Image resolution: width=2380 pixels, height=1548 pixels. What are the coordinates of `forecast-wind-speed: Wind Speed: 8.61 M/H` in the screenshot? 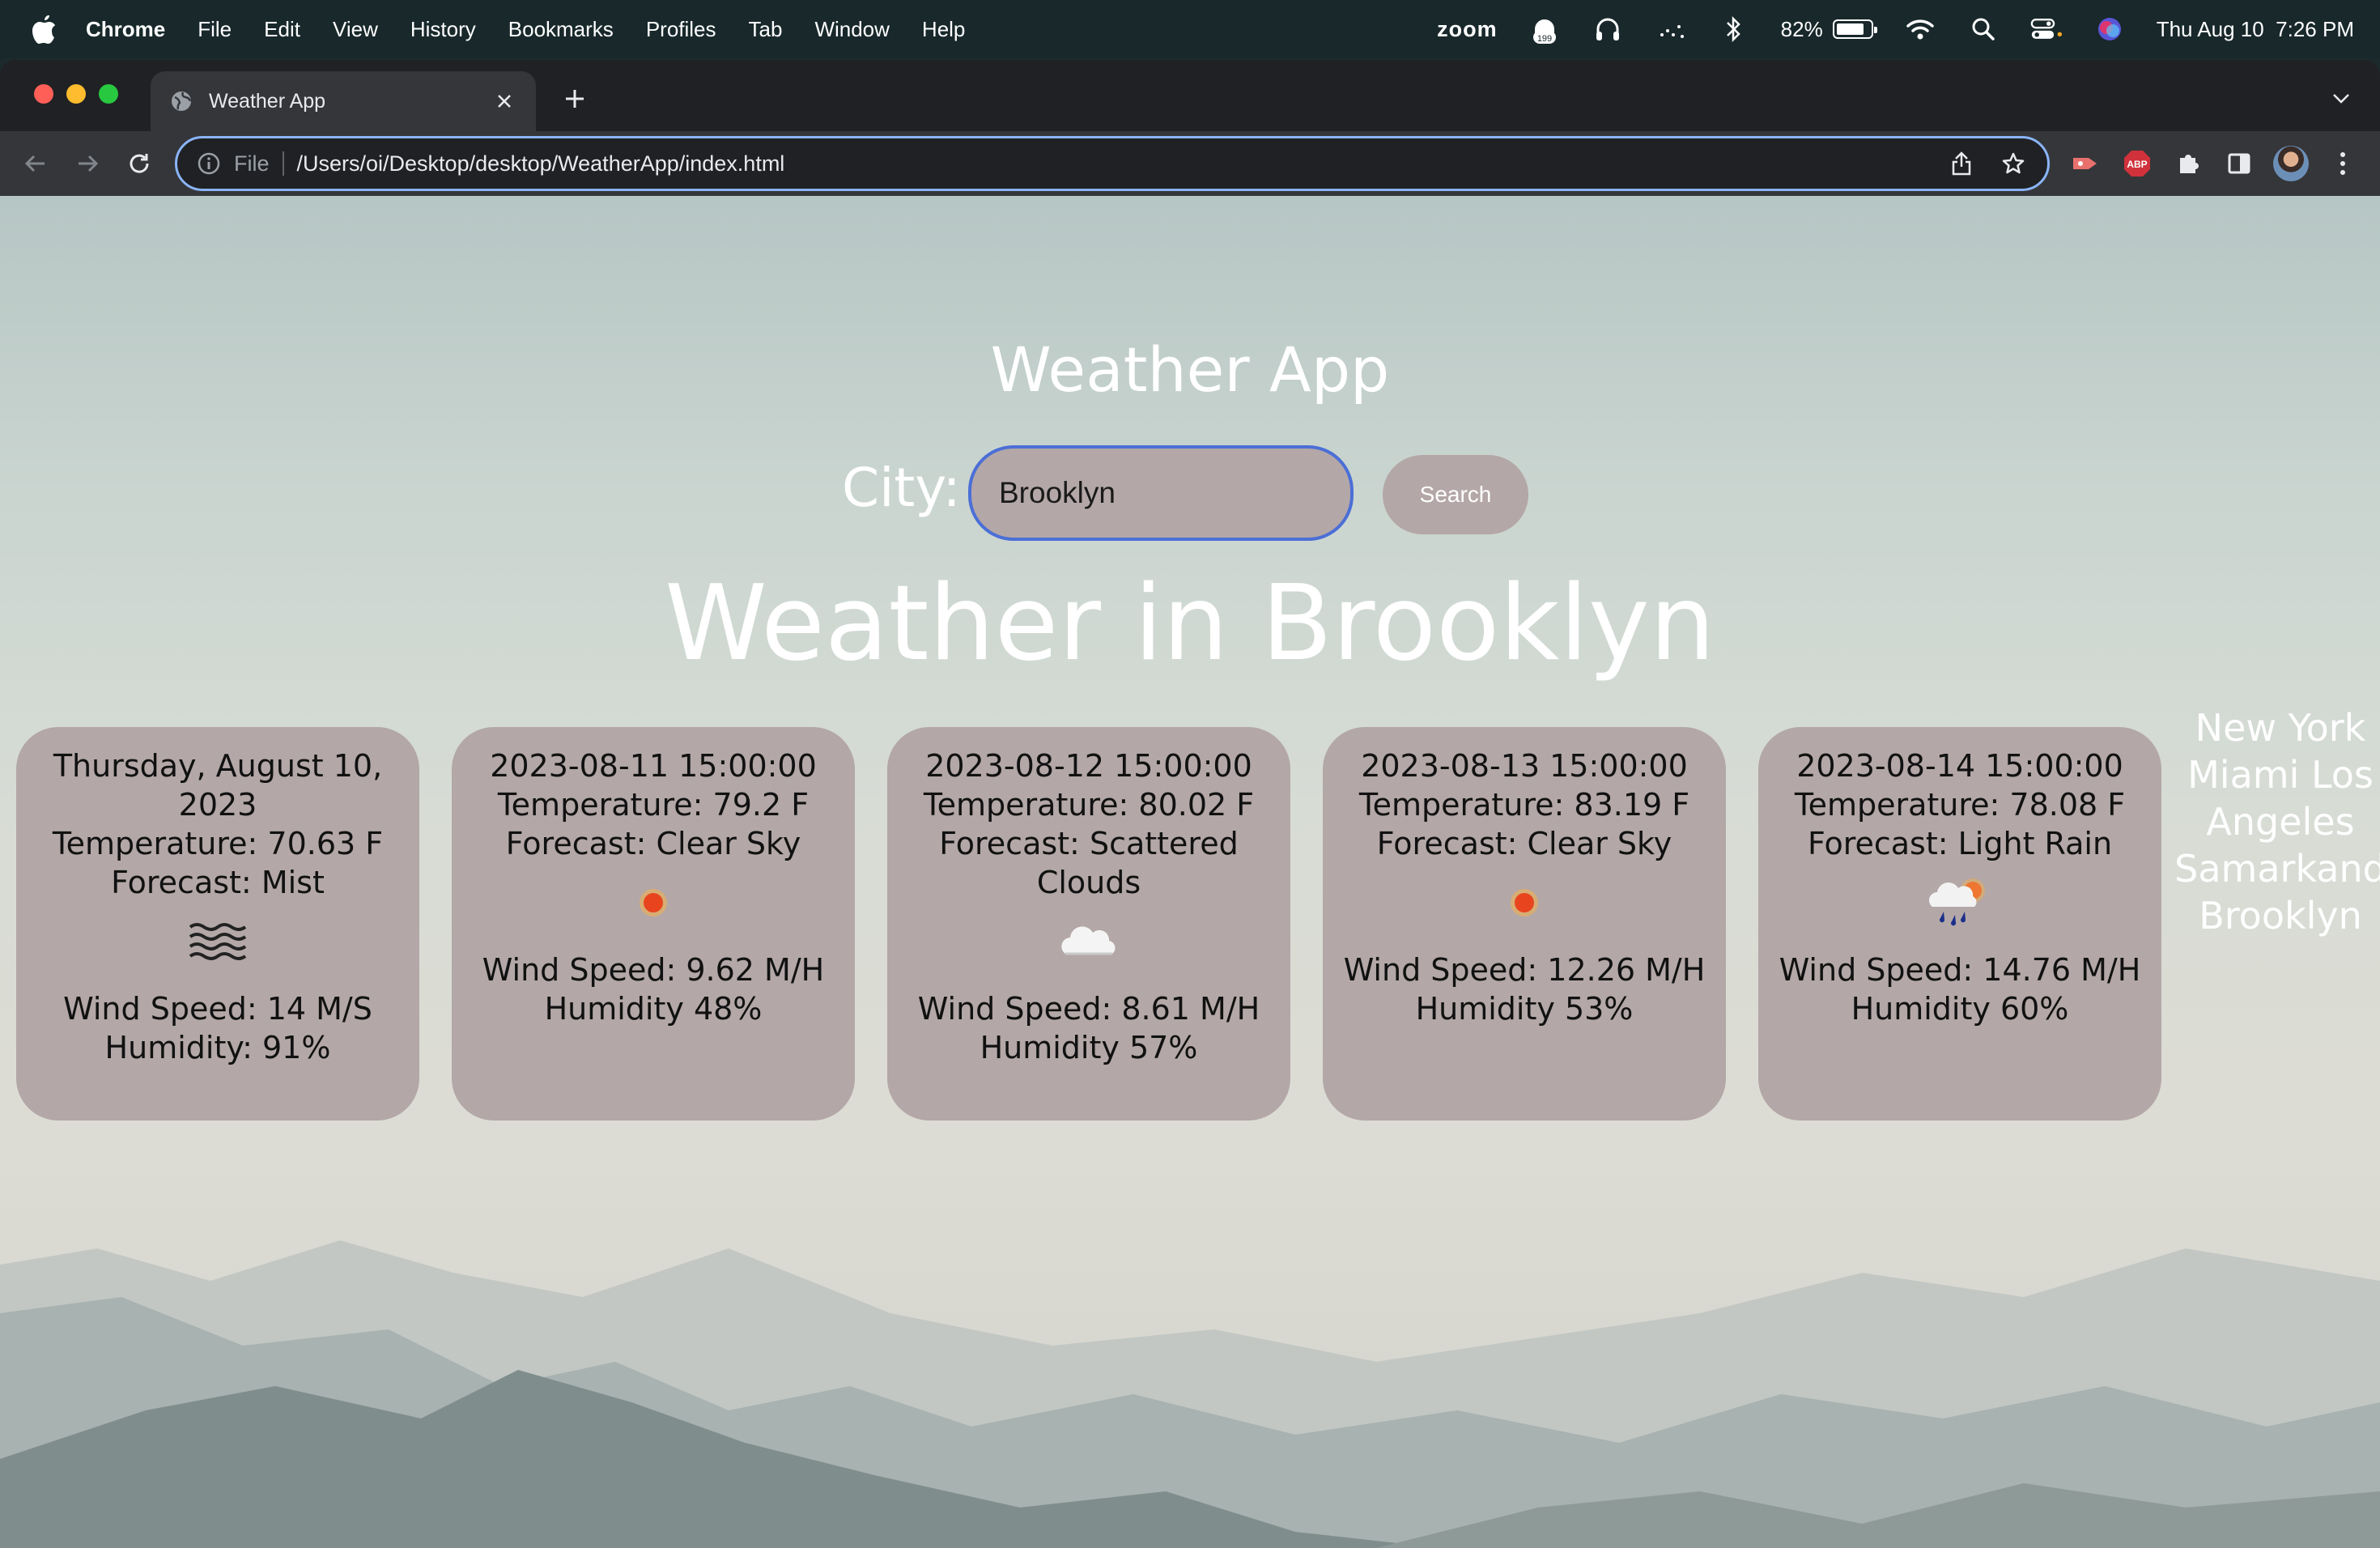 It's located at (1088, 1009).